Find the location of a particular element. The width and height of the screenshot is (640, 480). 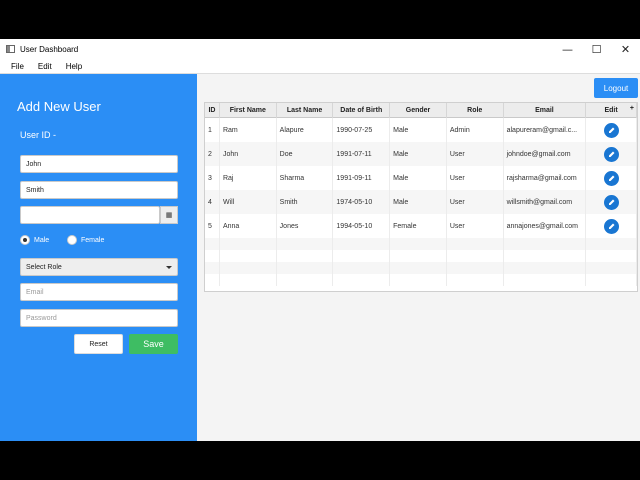

last-name-field: Smith is located at coordinates (99, 190).